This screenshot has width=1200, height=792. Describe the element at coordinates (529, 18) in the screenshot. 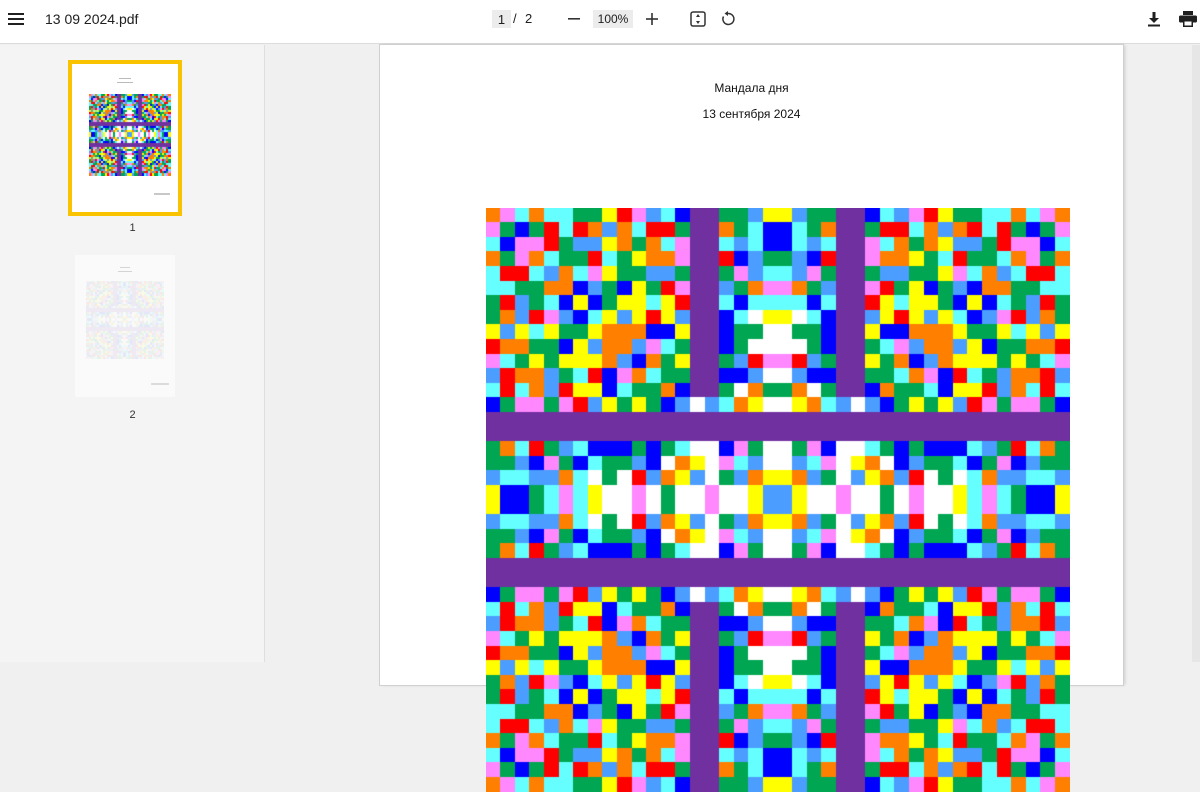

I see `total-pages: 2` at that location.